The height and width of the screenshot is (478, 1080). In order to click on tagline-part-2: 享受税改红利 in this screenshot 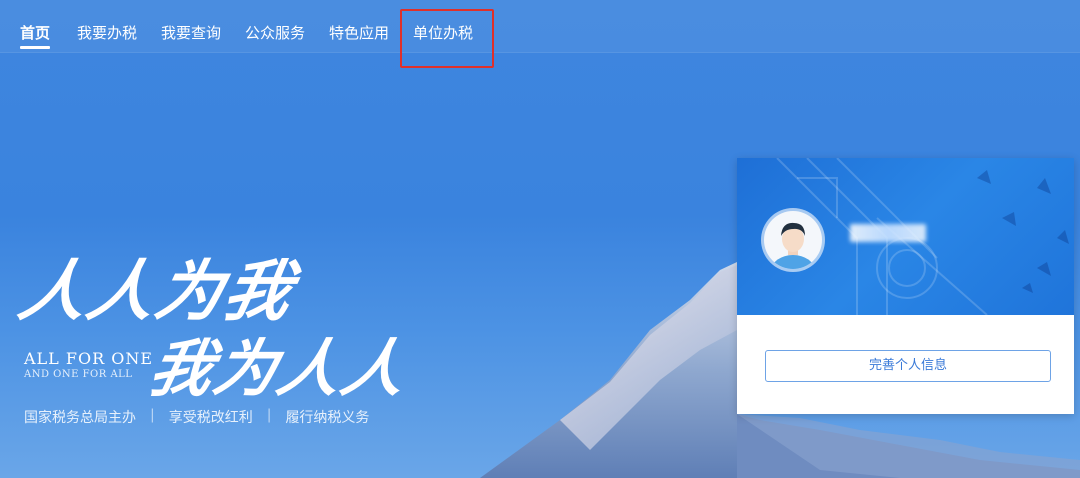, I will do `click(210, 418)`.